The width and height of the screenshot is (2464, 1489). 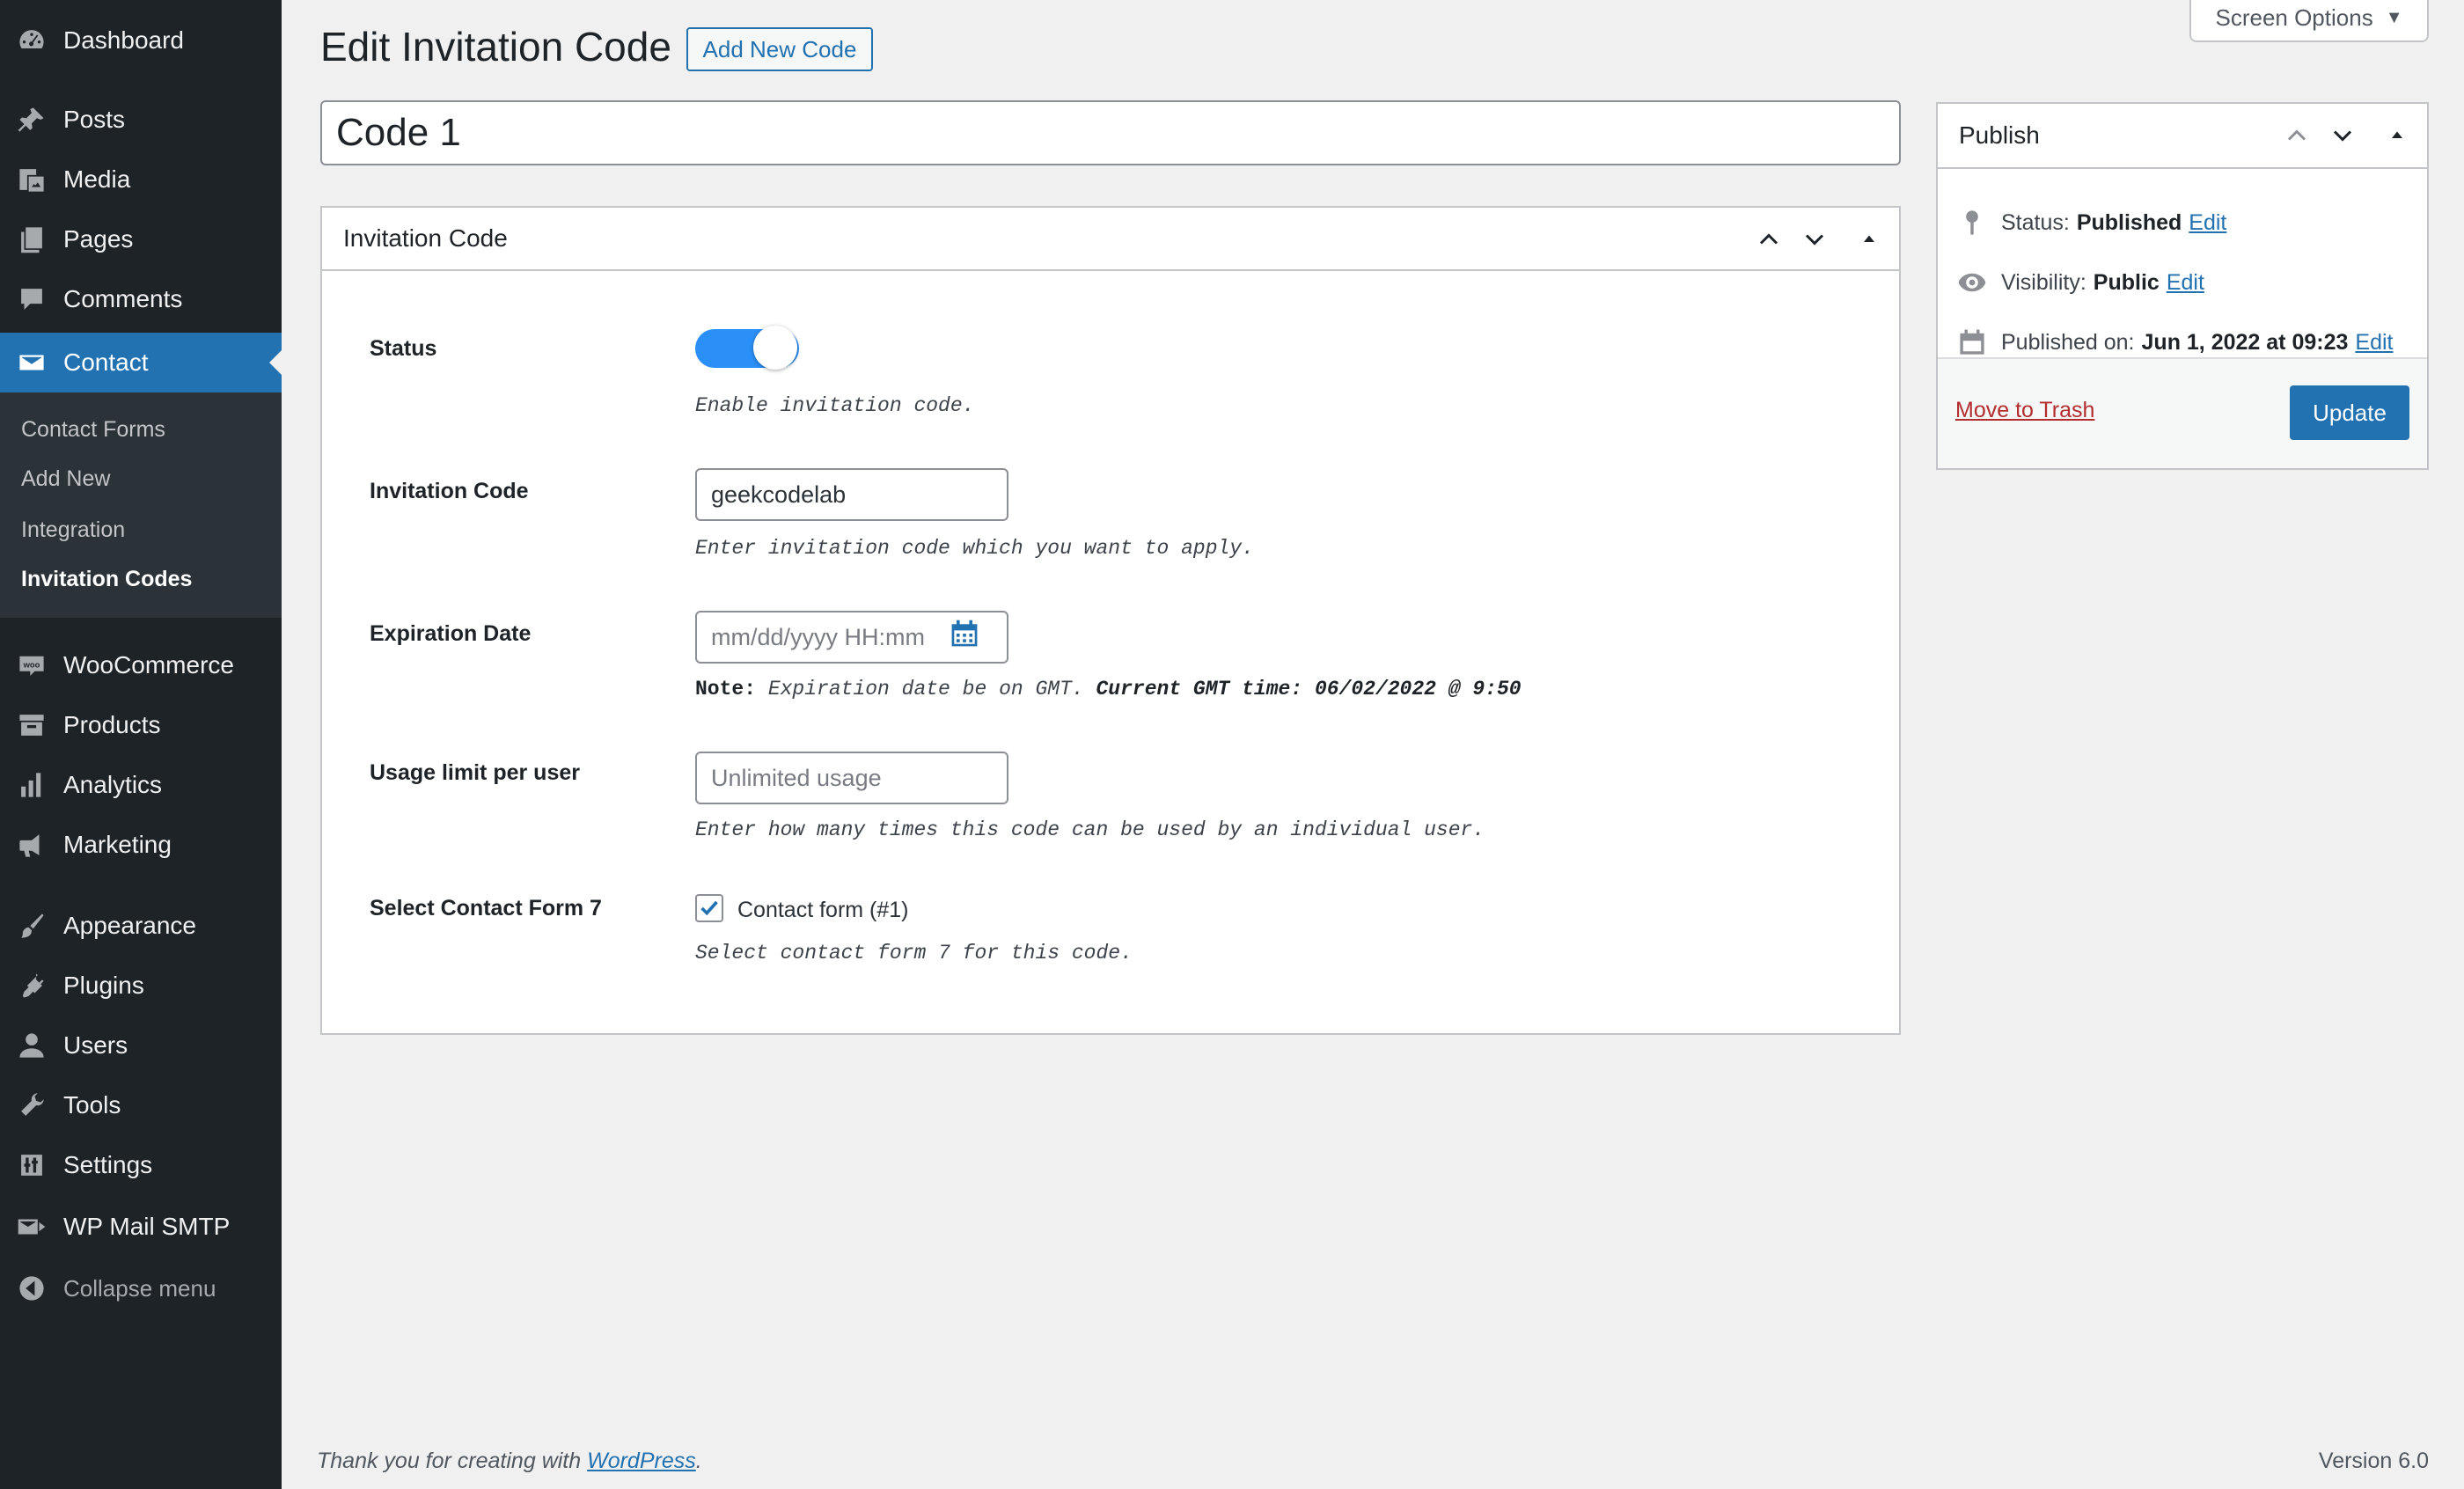 What do you see at coordinates (141, 1045) in the screenshot?
I see `menu-item-users: Users` at bounding box center [141, 1045].